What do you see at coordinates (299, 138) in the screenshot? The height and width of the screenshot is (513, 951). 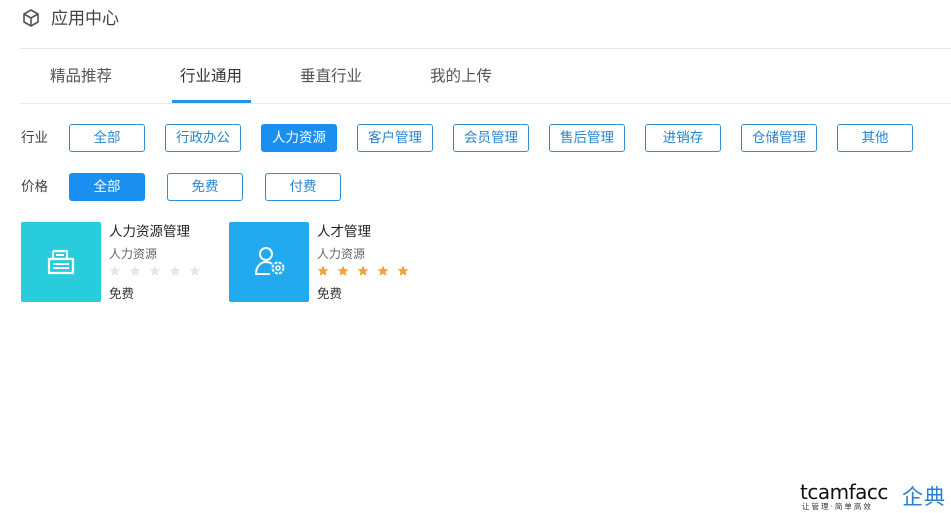 I see `industry-filter-option: 人力资源` at bounding box center [299, 138].